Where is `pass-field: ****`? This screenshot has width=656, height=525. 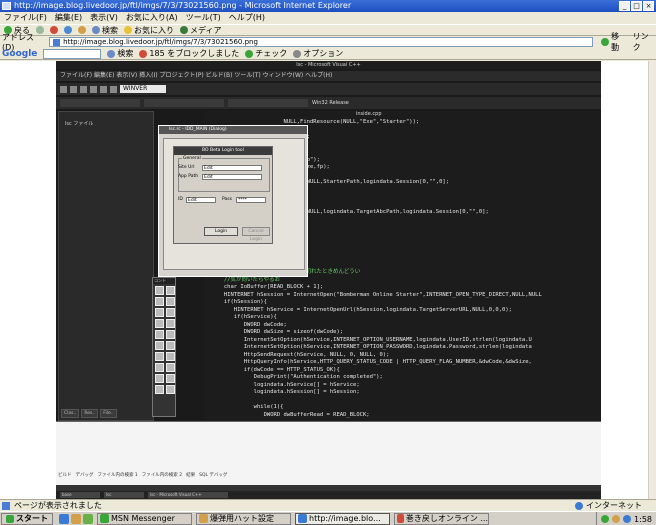 pass-field: **** is located at coordinates (251, 200).